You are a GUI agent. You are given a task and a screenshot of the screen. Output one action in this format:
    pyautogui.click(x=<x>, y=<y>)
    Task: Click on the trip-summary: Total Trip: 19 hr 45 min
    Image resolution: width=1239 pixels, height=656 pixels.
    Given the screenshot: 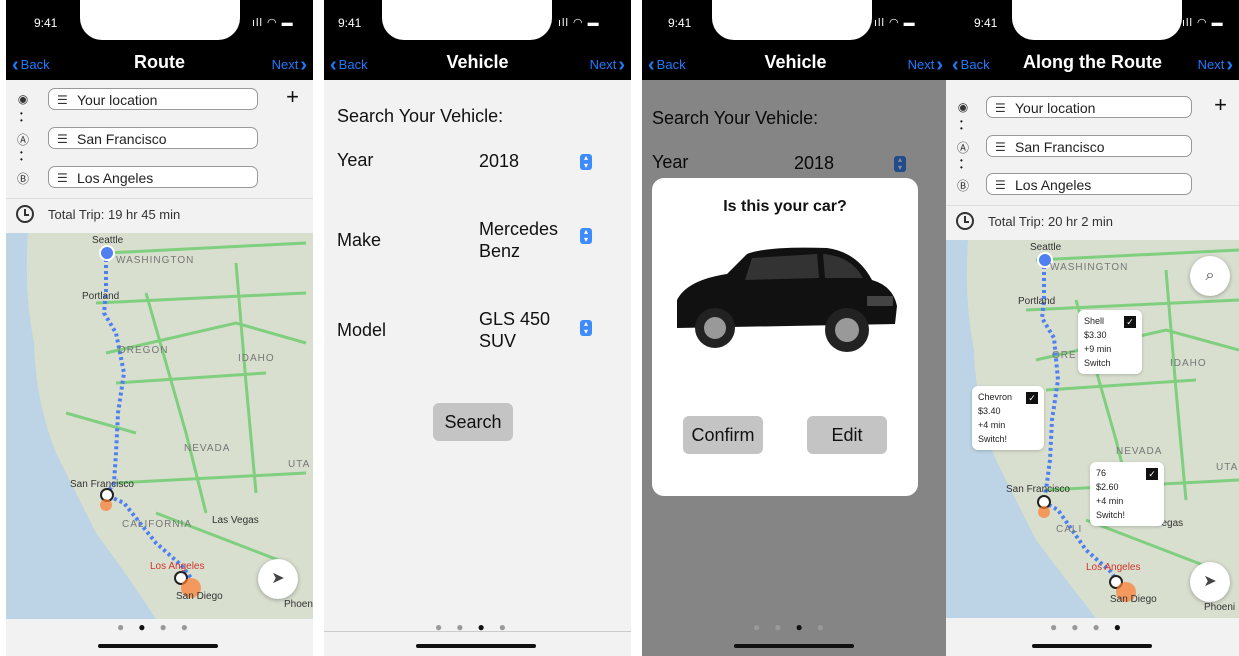 What is the action you would take?
    pyautogui.click(x=159, y=216)
    